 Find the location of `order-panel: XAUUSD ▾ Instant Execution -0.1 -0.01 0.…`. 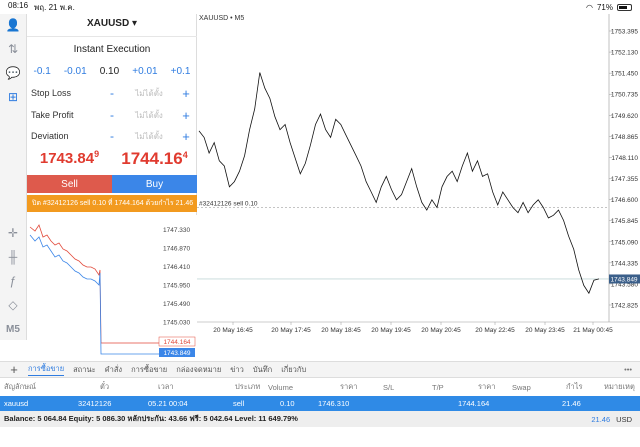

order-panel: XAUUSD ▾ Instant Execution -0.1 -0.01 0.… is located at coordinates (112, 114).